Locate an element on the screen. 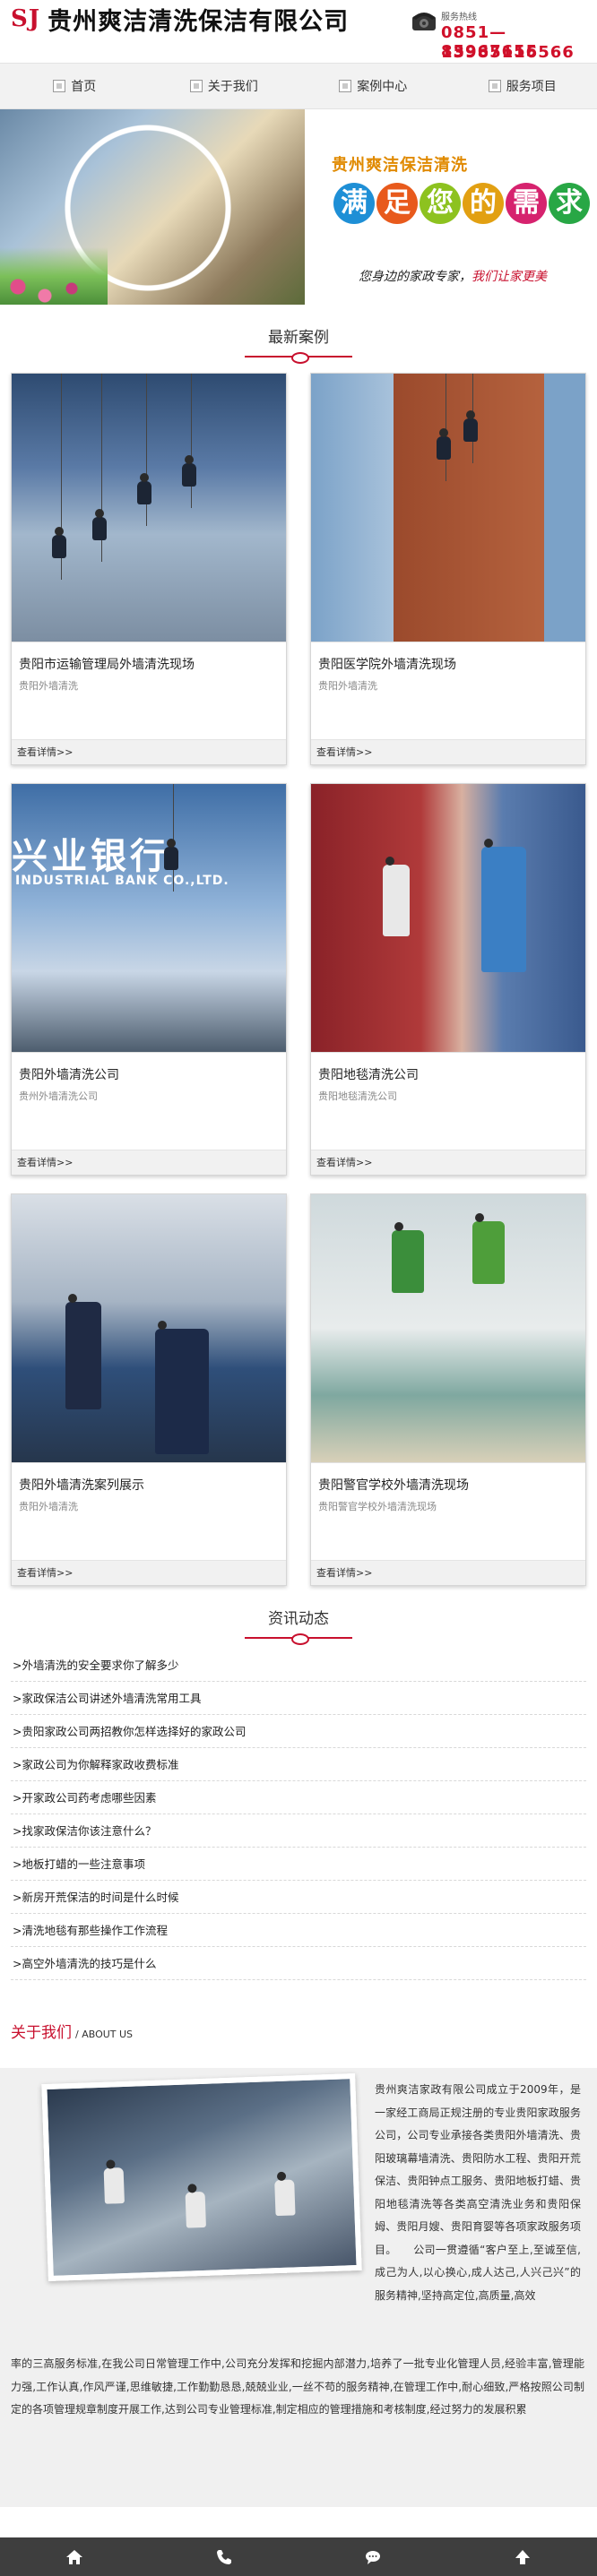 Image resolution: width=597 pixels, height=2576 pixels. nav-item-services: 服务项目 is located at coordinates (522, 86).